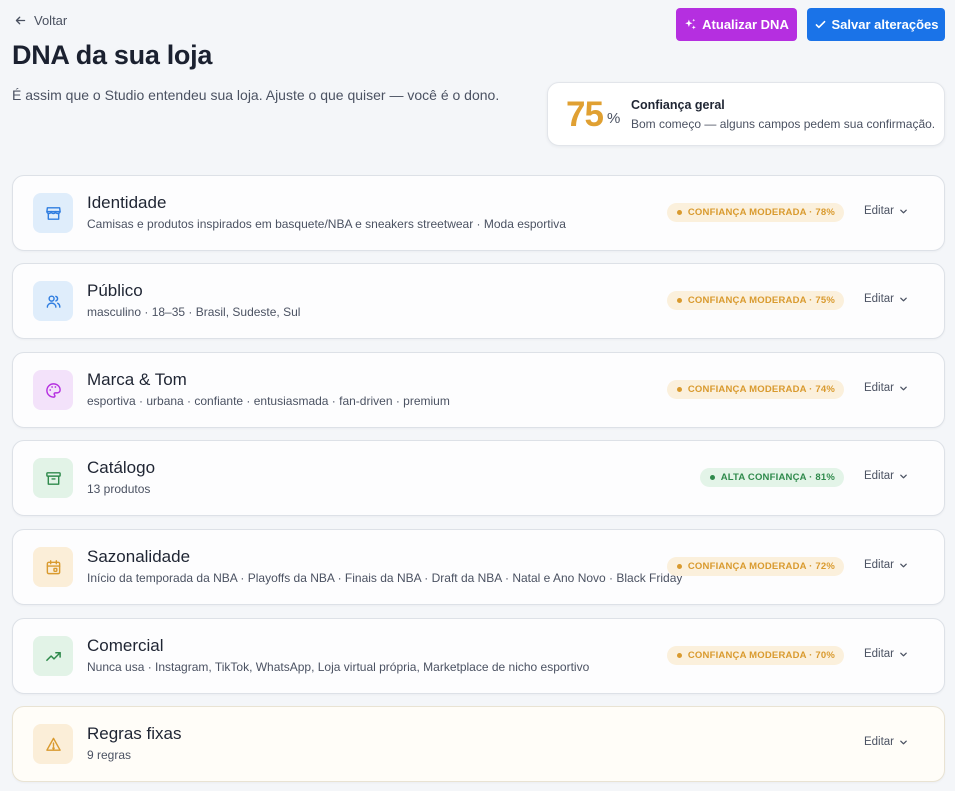 The width and height of the screenshot is (955, 791). Describe the element at coordinates (137, 379) in the screenshot. I see `section-title: Marca & Tom` at that location.